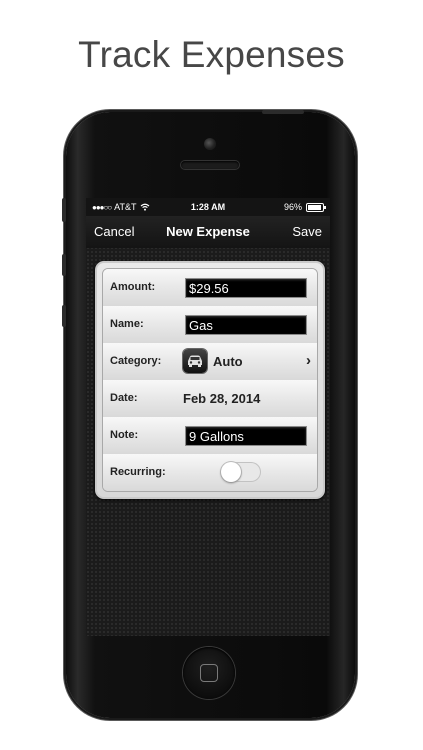  I want to click on note-field: 9 Gallons, so click(246, 436).